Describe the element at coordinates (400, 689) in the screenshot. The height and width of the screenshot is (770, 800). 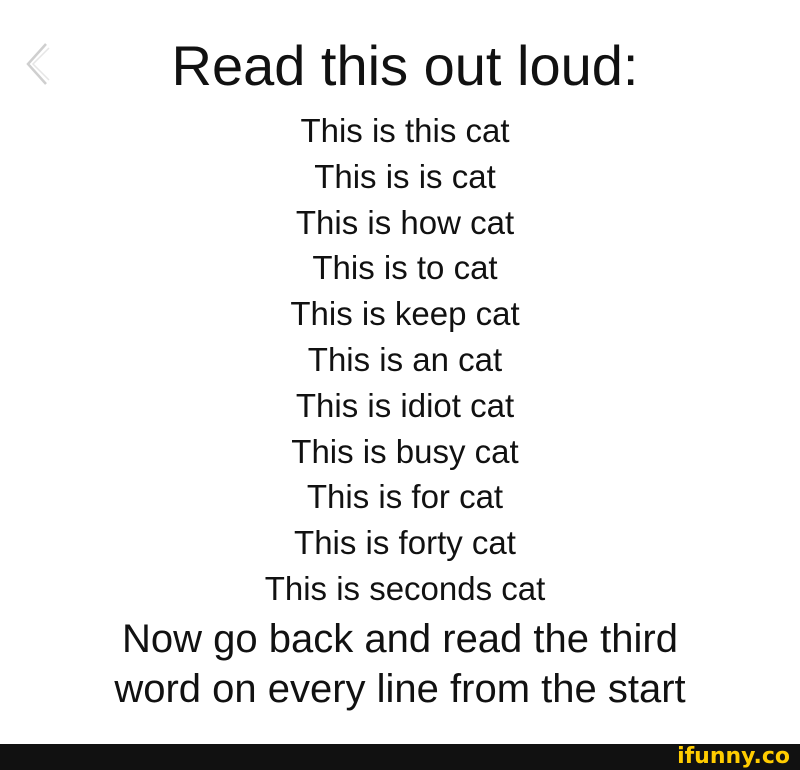
I see `instruction-line-2: word on every line from the start` at that location.